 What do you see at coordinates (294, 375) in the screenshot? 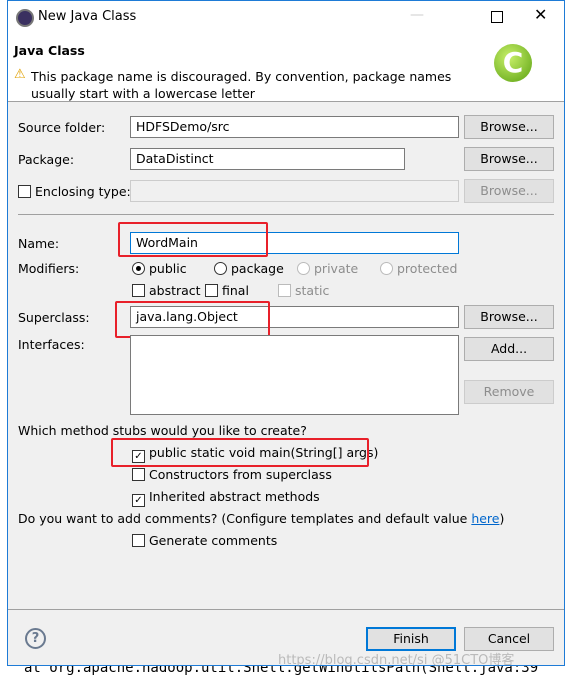
I see `interfaces-list` at bounding box center [294, 375].